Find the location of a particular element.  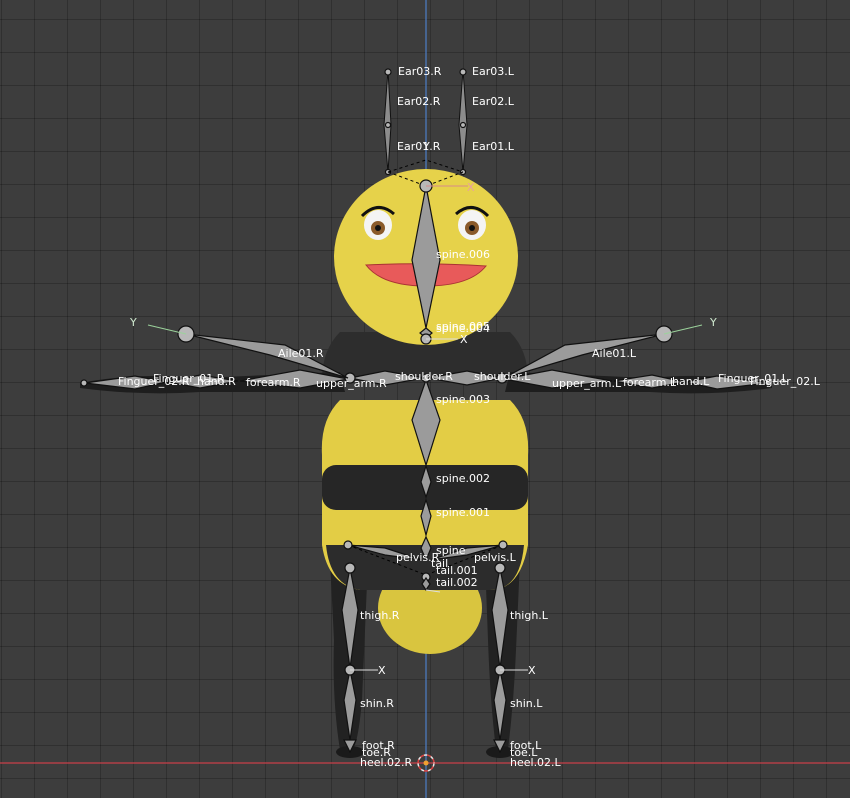

pupil-left-dot is located at coordinates (472, 228).